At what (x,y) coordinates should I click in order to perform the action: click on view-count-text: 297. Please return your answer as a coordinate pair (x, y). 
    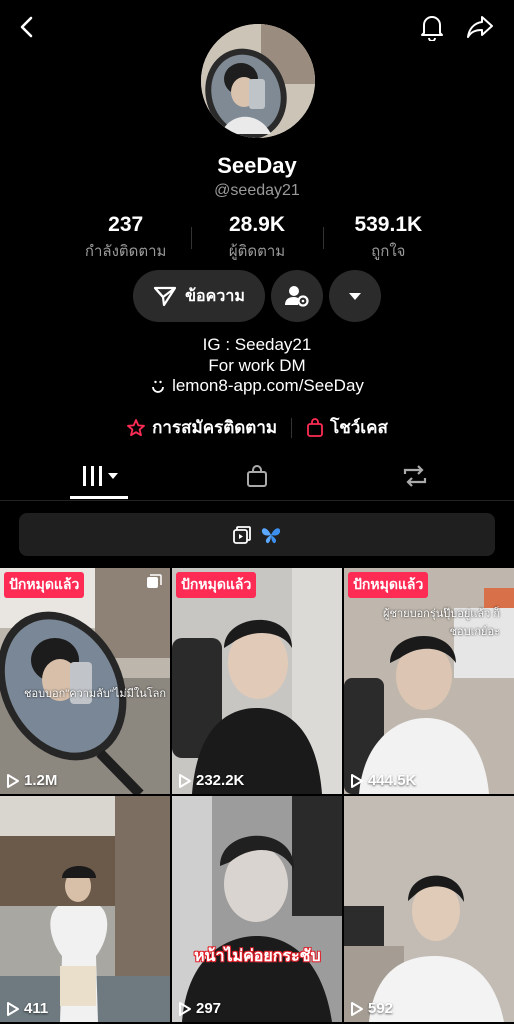
    Looking at the image, I should click on (209, 1008).